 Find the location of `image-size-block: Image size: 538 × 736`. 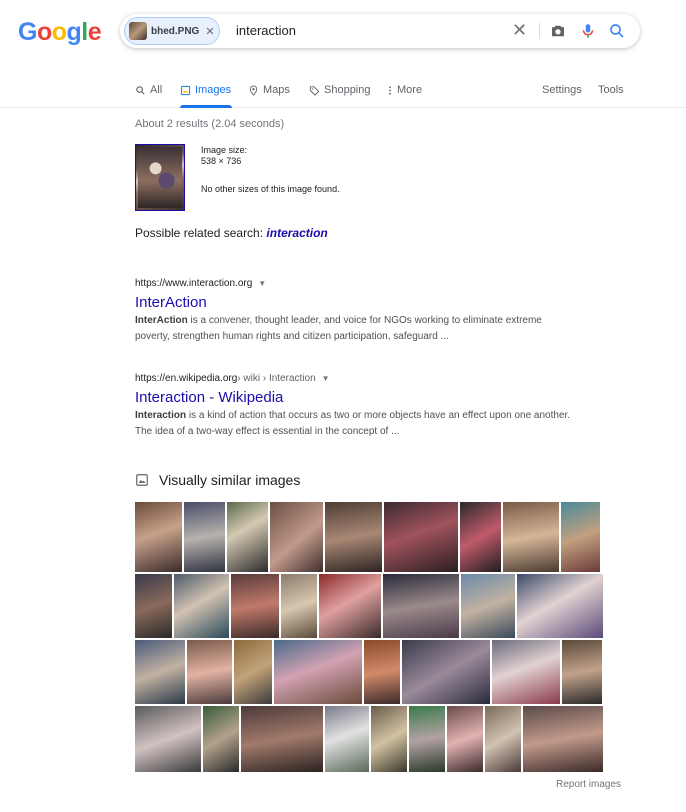

image-size-block: Image size: 538 × 736 is located at coordinates (224, 156).